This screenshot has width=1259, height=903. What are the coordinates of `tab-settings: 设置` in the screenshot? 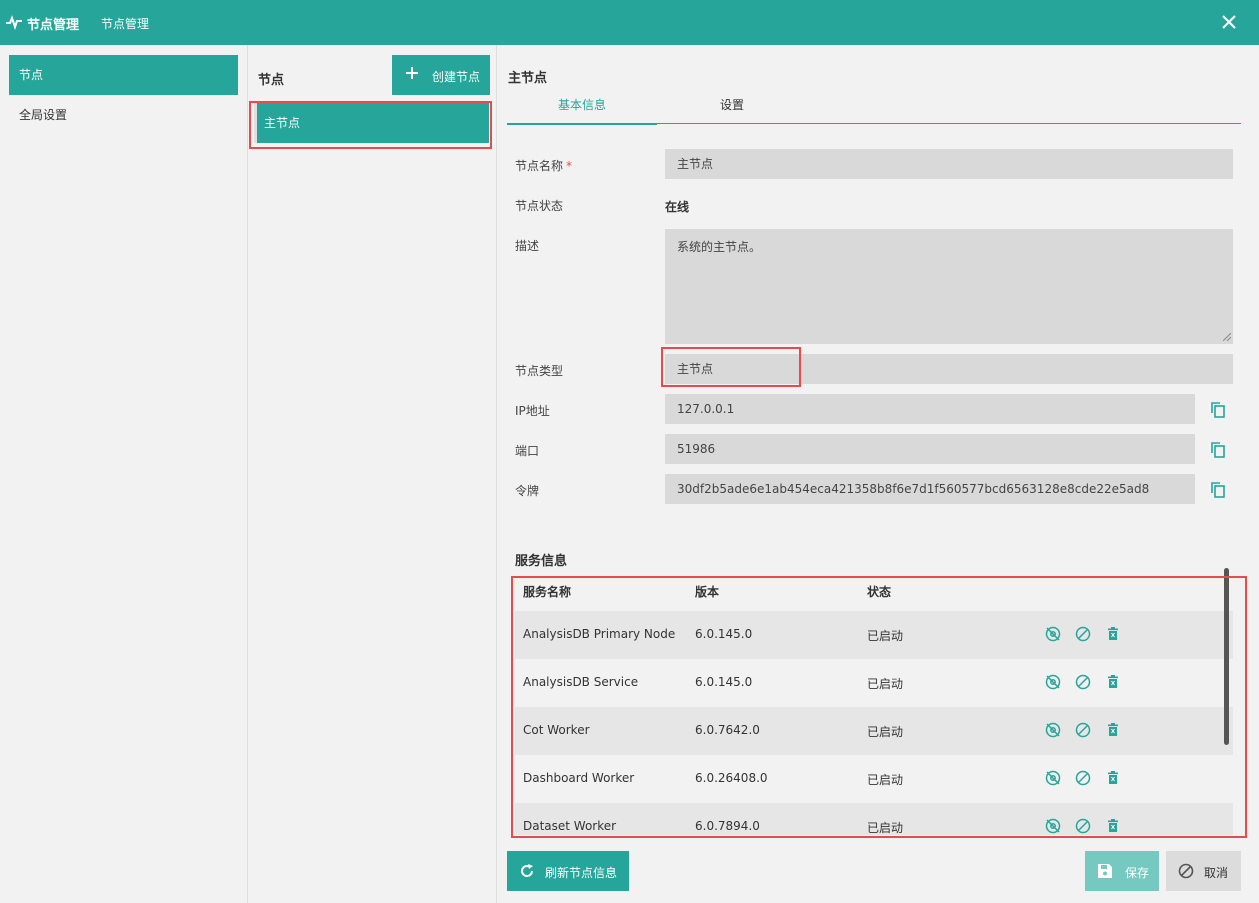 It's located at (732, 107).